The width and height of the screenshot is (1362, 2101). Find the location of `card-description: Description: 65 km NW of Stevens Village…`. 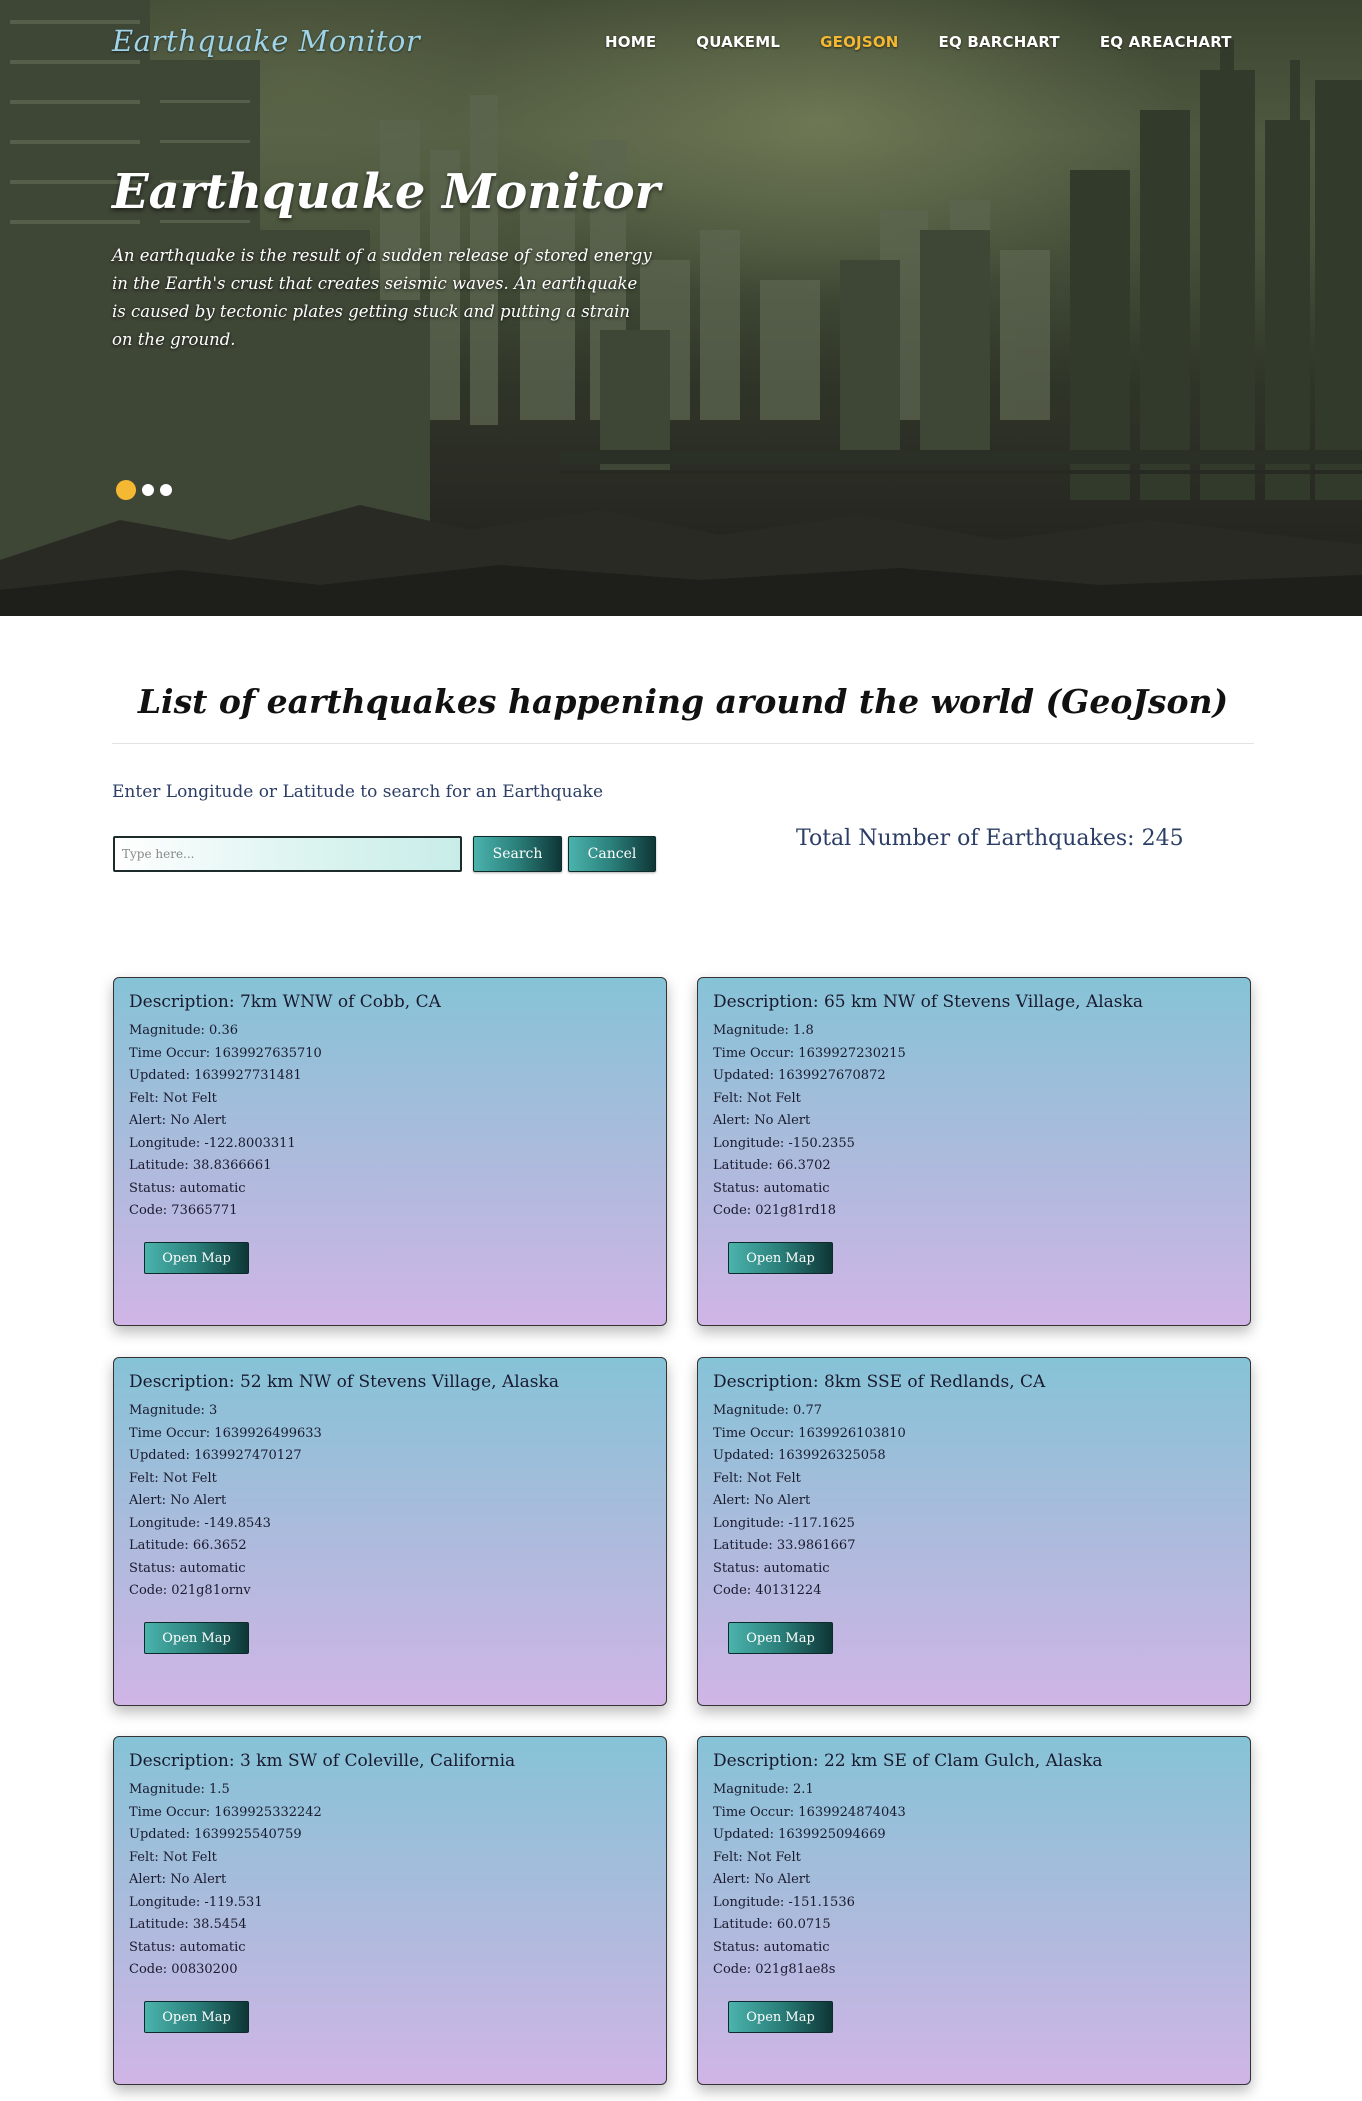

card-description: Description: 65 km NW of Stevens Village… is located at coordinates (928, 1002).